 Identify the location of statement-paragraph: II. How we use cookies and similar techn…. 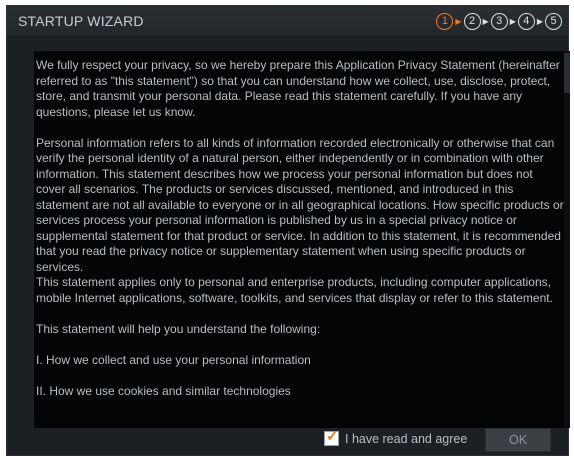
(163, 390).